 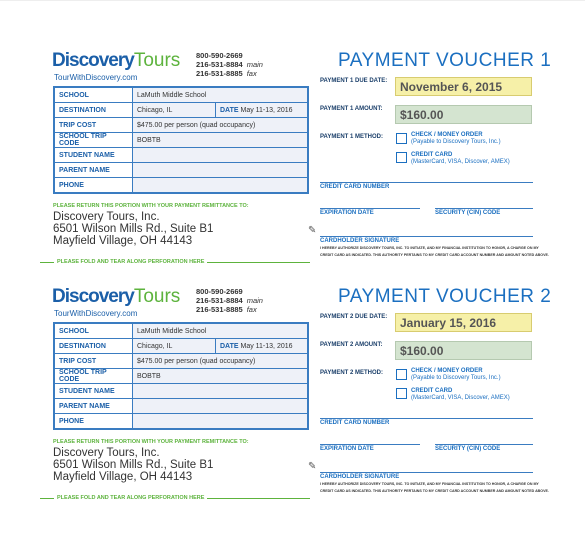 What do you see at coordinates (352, 137) in the screenshot?
I see `method-label: PAYMENT 1 METHOD:` at bounding box center [352, 137].